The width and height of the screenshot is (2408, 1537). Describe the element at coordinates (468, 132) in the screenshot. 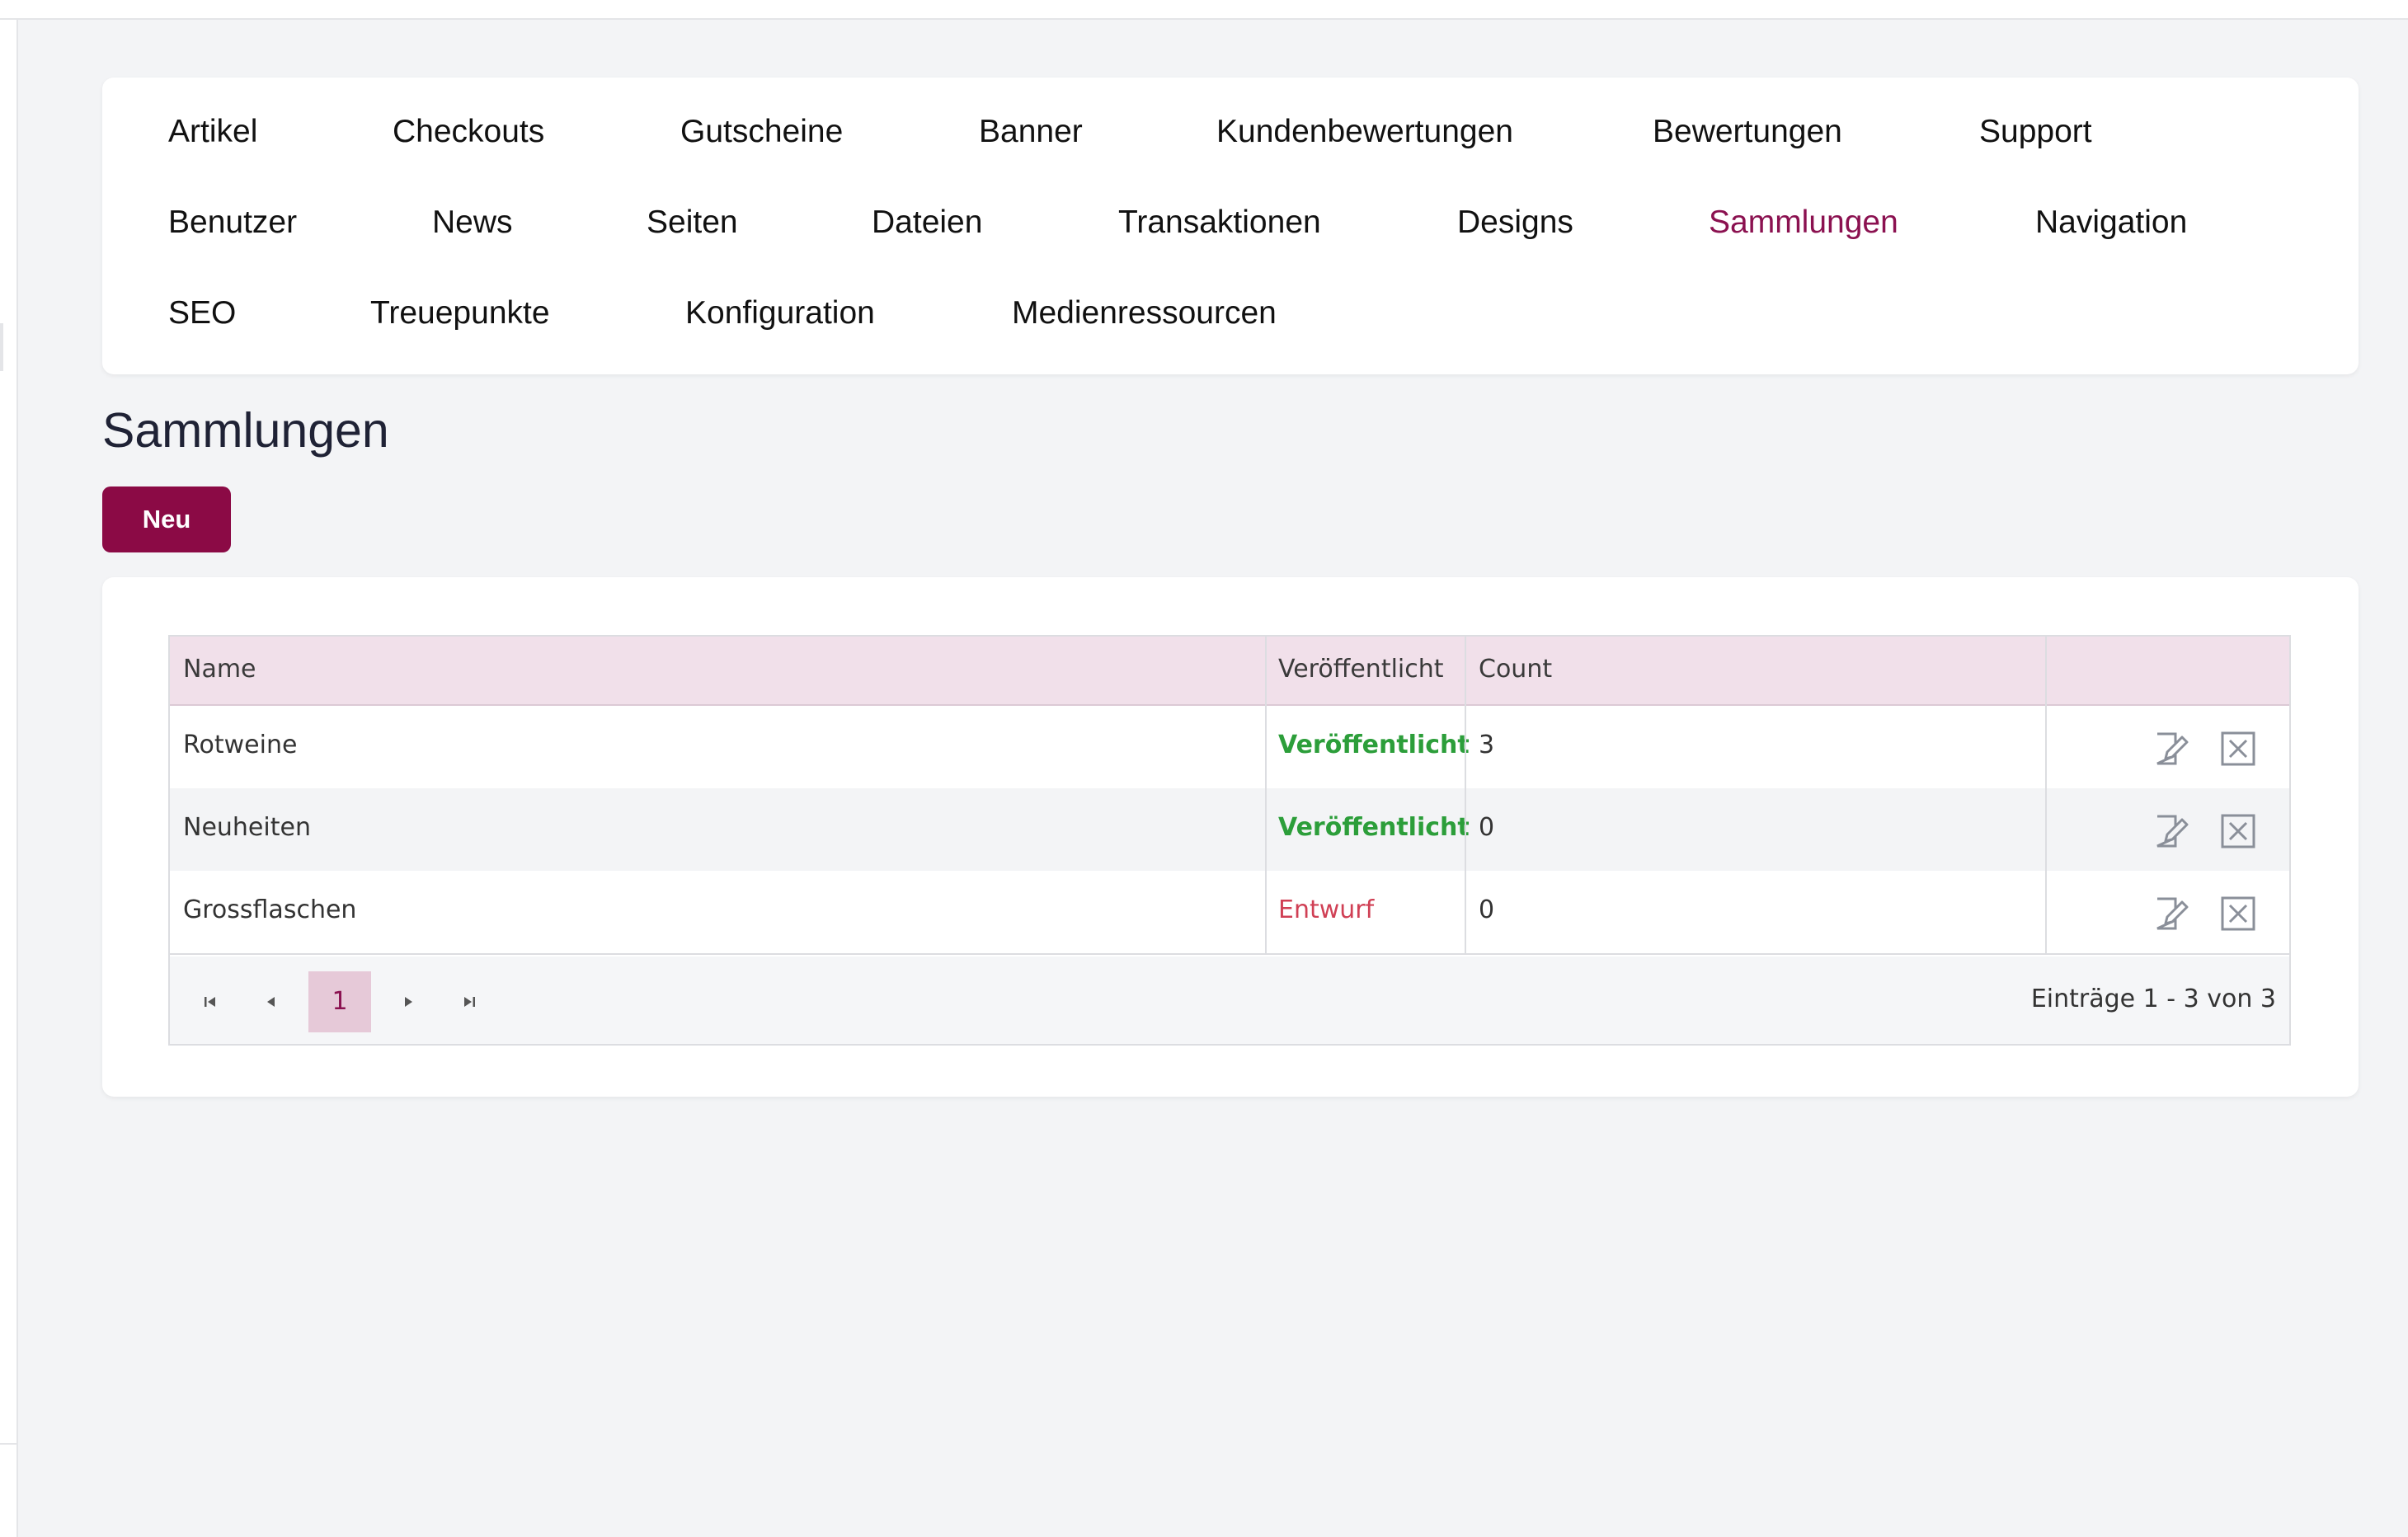

I see `nav-item-checkouts: Checkouts` at that location.